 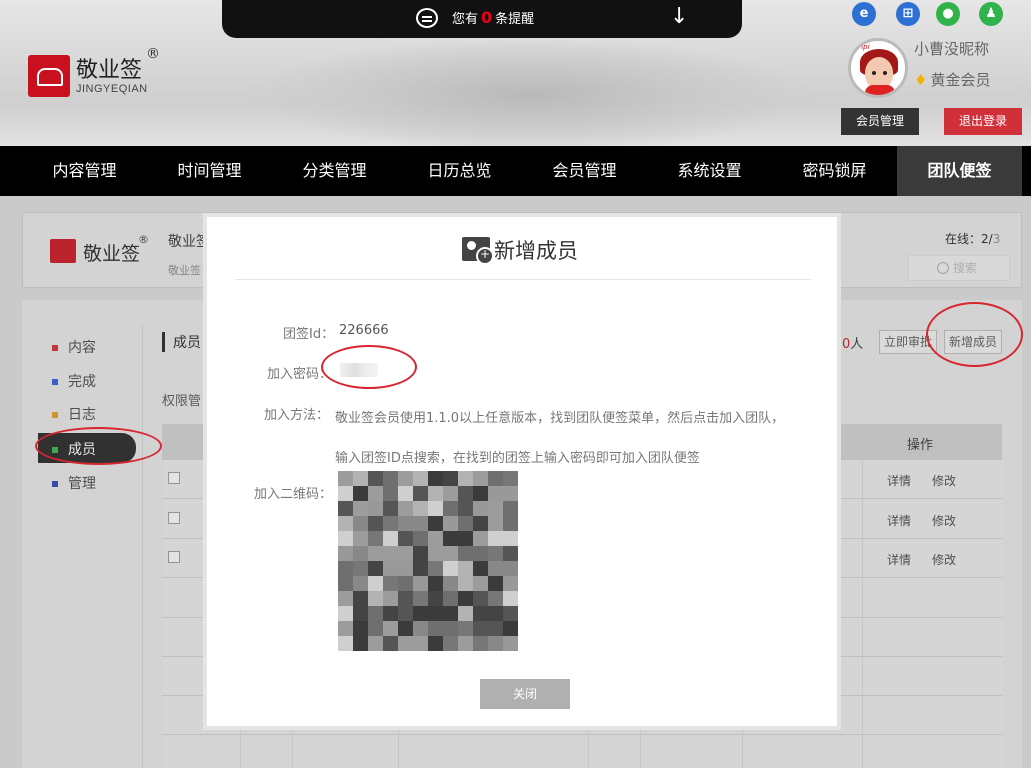 What do you see at coordinates (709, 171) in the screenshot?
I see `nav-settings: 系统设置` at bounding box center [709, 171].